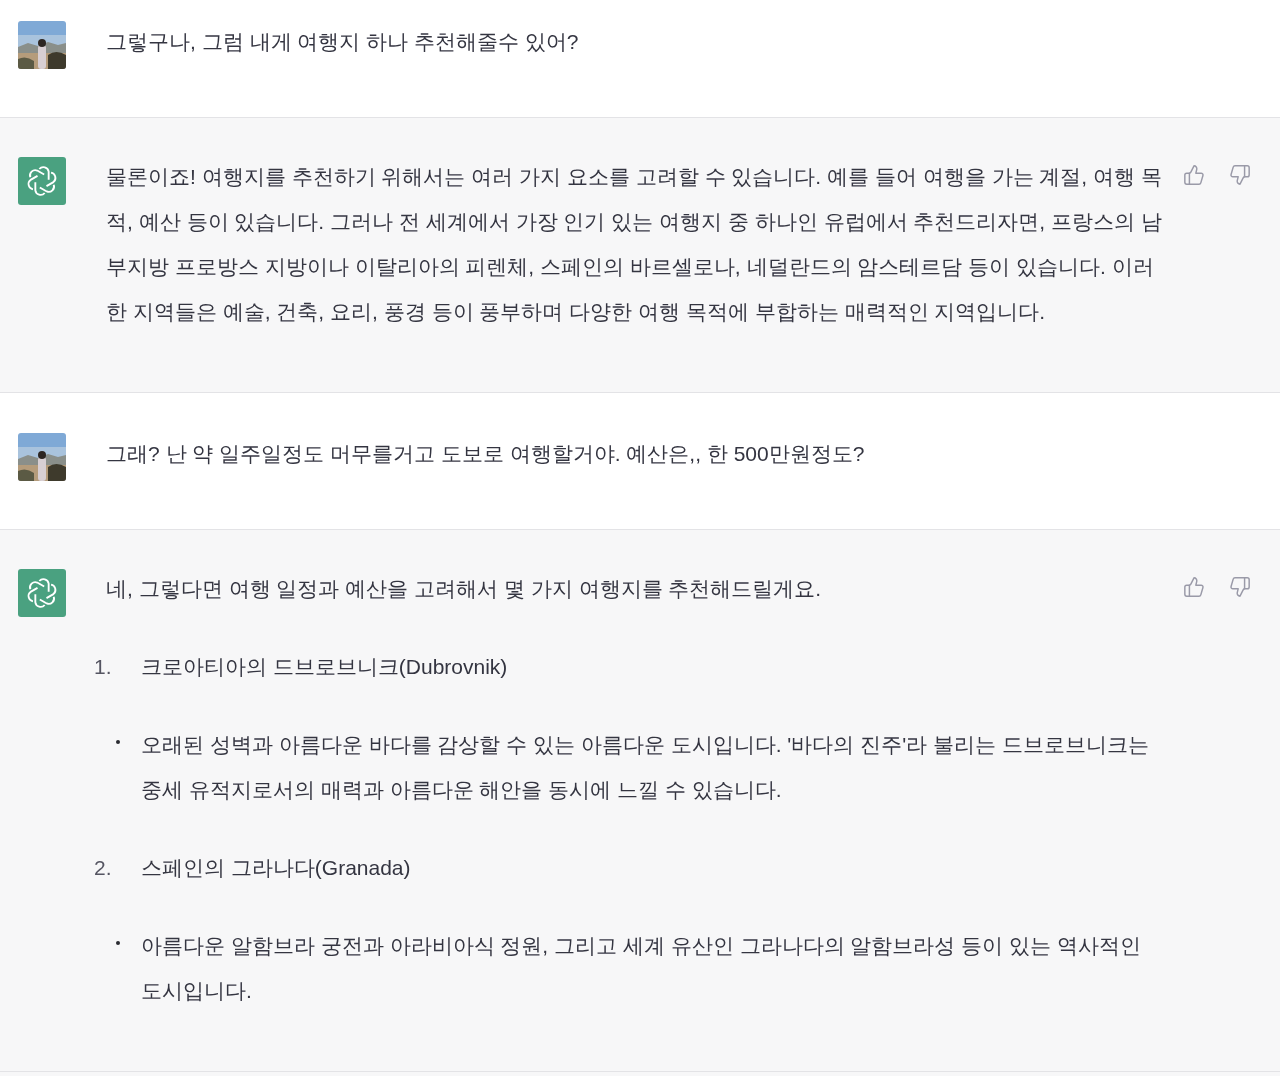 This screenshot has width=1280, height=1076. I want to click on list-item-title: 스페인의 그라나다(Granada), so click(276, 868).